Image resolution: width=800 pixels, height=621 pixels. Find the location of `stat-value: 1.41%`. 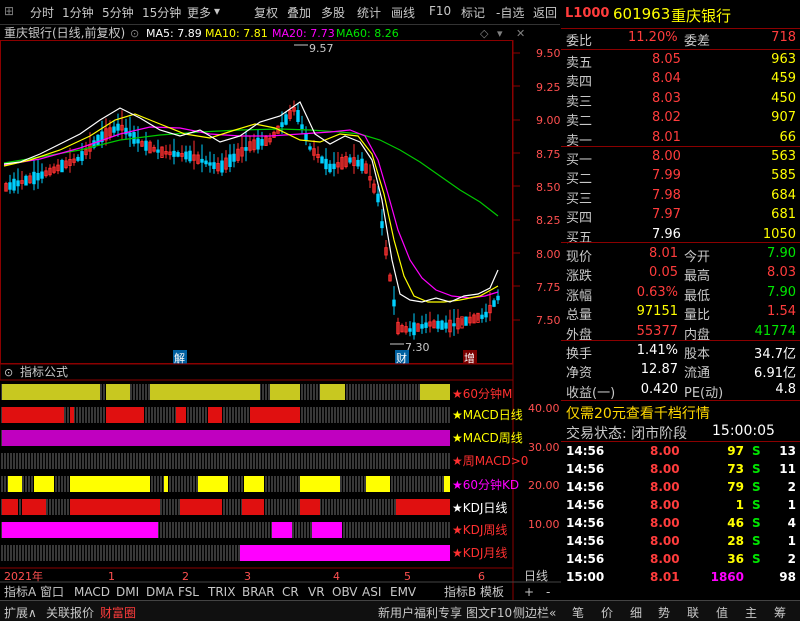

stat-value: 1.41% is located at coordinates (657, 350).